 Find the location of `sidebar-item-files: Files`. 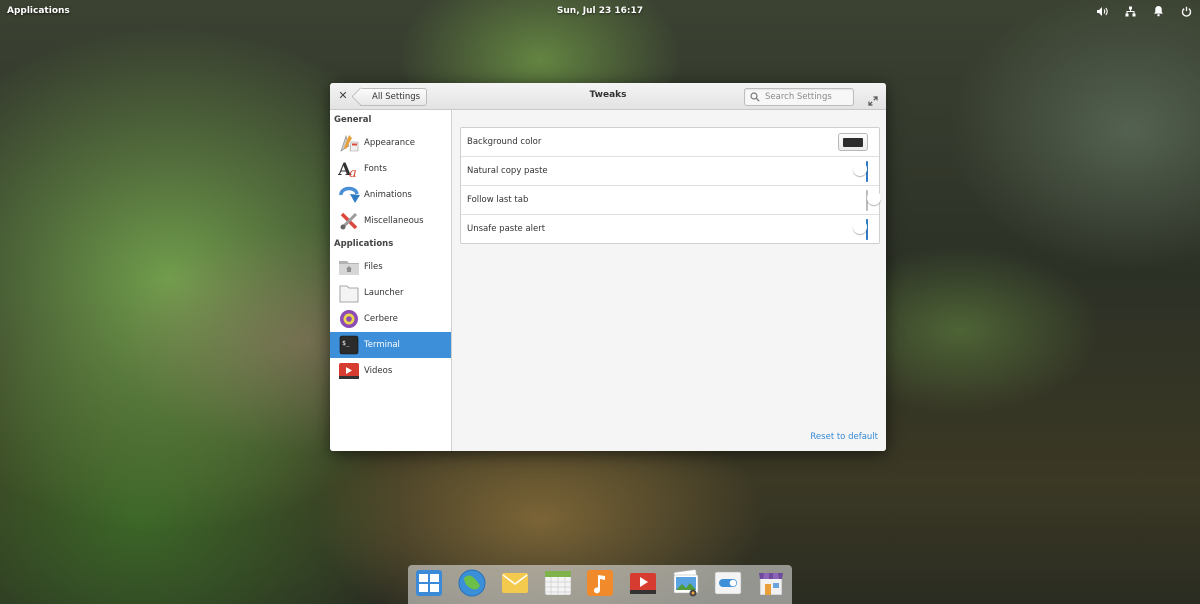

sidebar-item-files: Files is located at coordinates (390, 267).